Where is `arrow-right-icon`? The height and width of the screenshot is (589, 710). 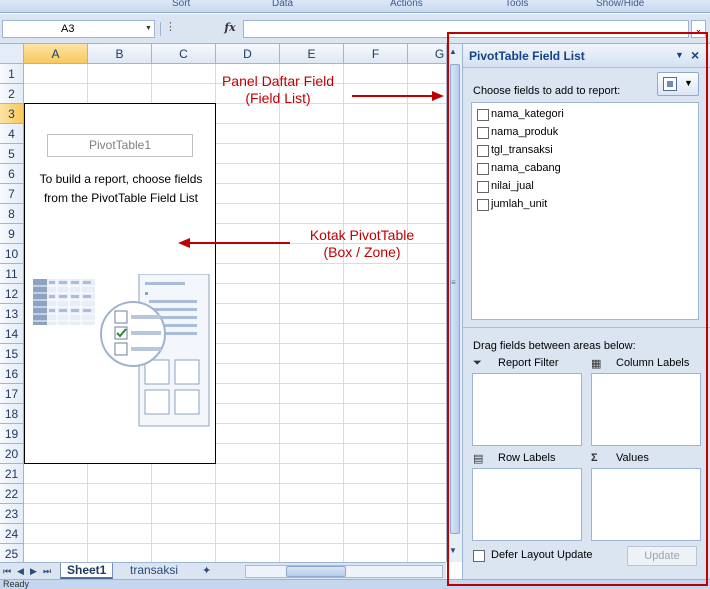
arrow-right-icon is located at coordinates (398, 96).